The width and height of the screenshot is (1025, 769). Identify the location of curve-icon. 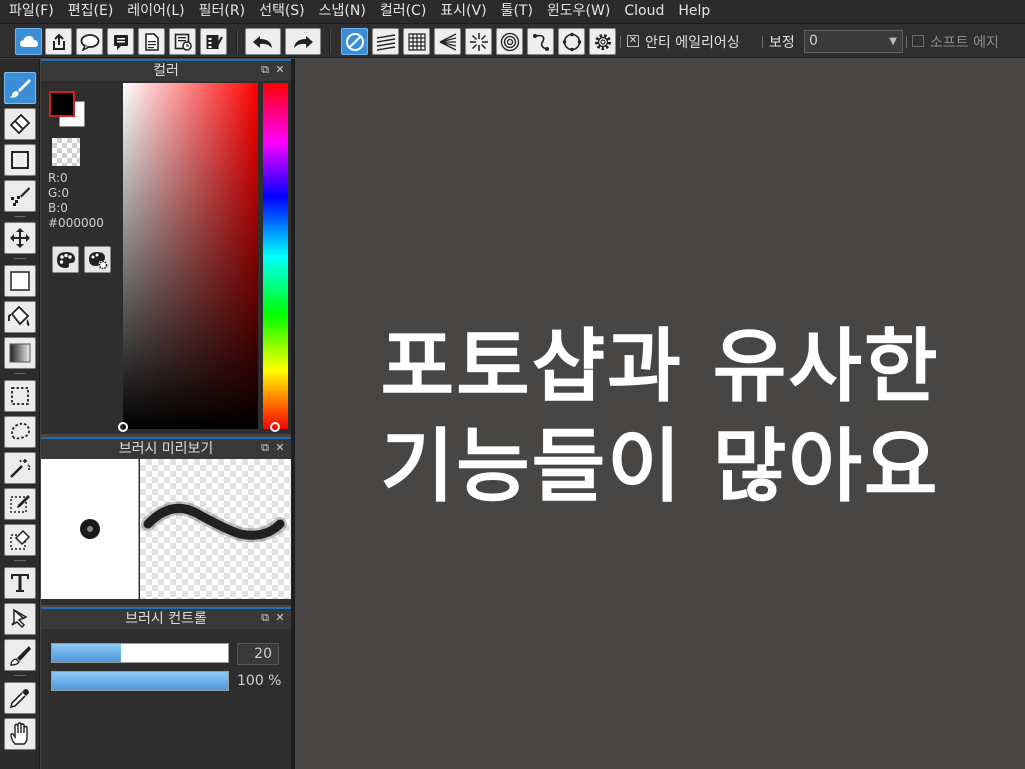
(540, 42).